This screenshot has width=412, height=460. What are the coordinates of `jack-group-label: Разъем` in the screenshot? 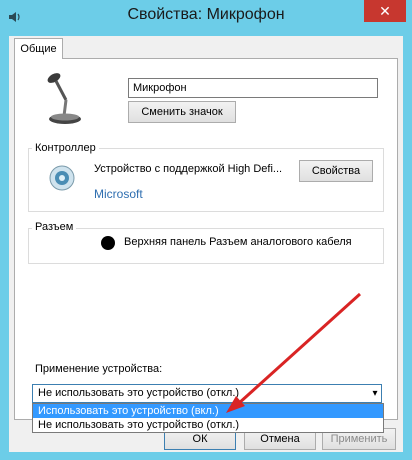 It's located at (54, 227).